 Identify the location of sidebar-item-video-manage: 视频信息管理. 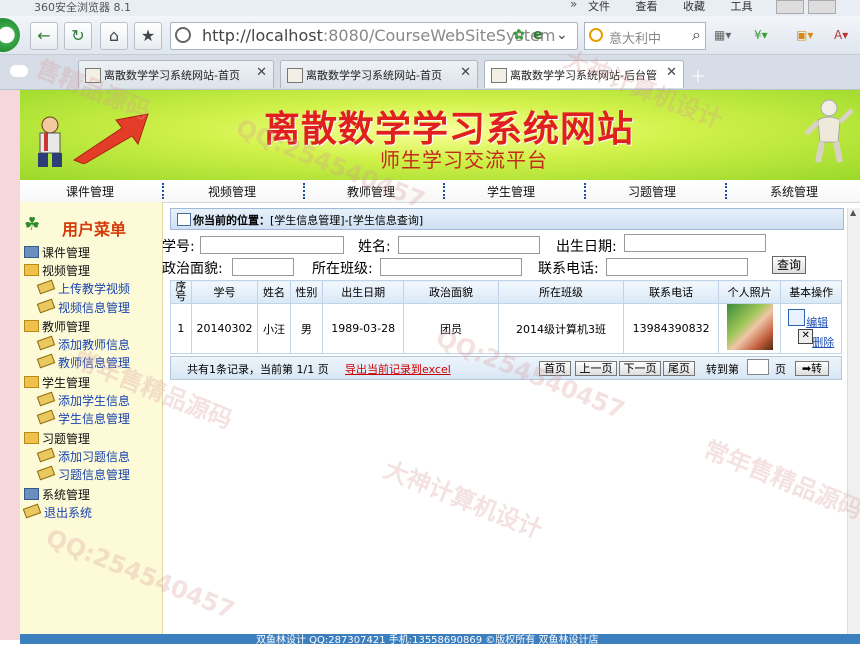
(83, 307).